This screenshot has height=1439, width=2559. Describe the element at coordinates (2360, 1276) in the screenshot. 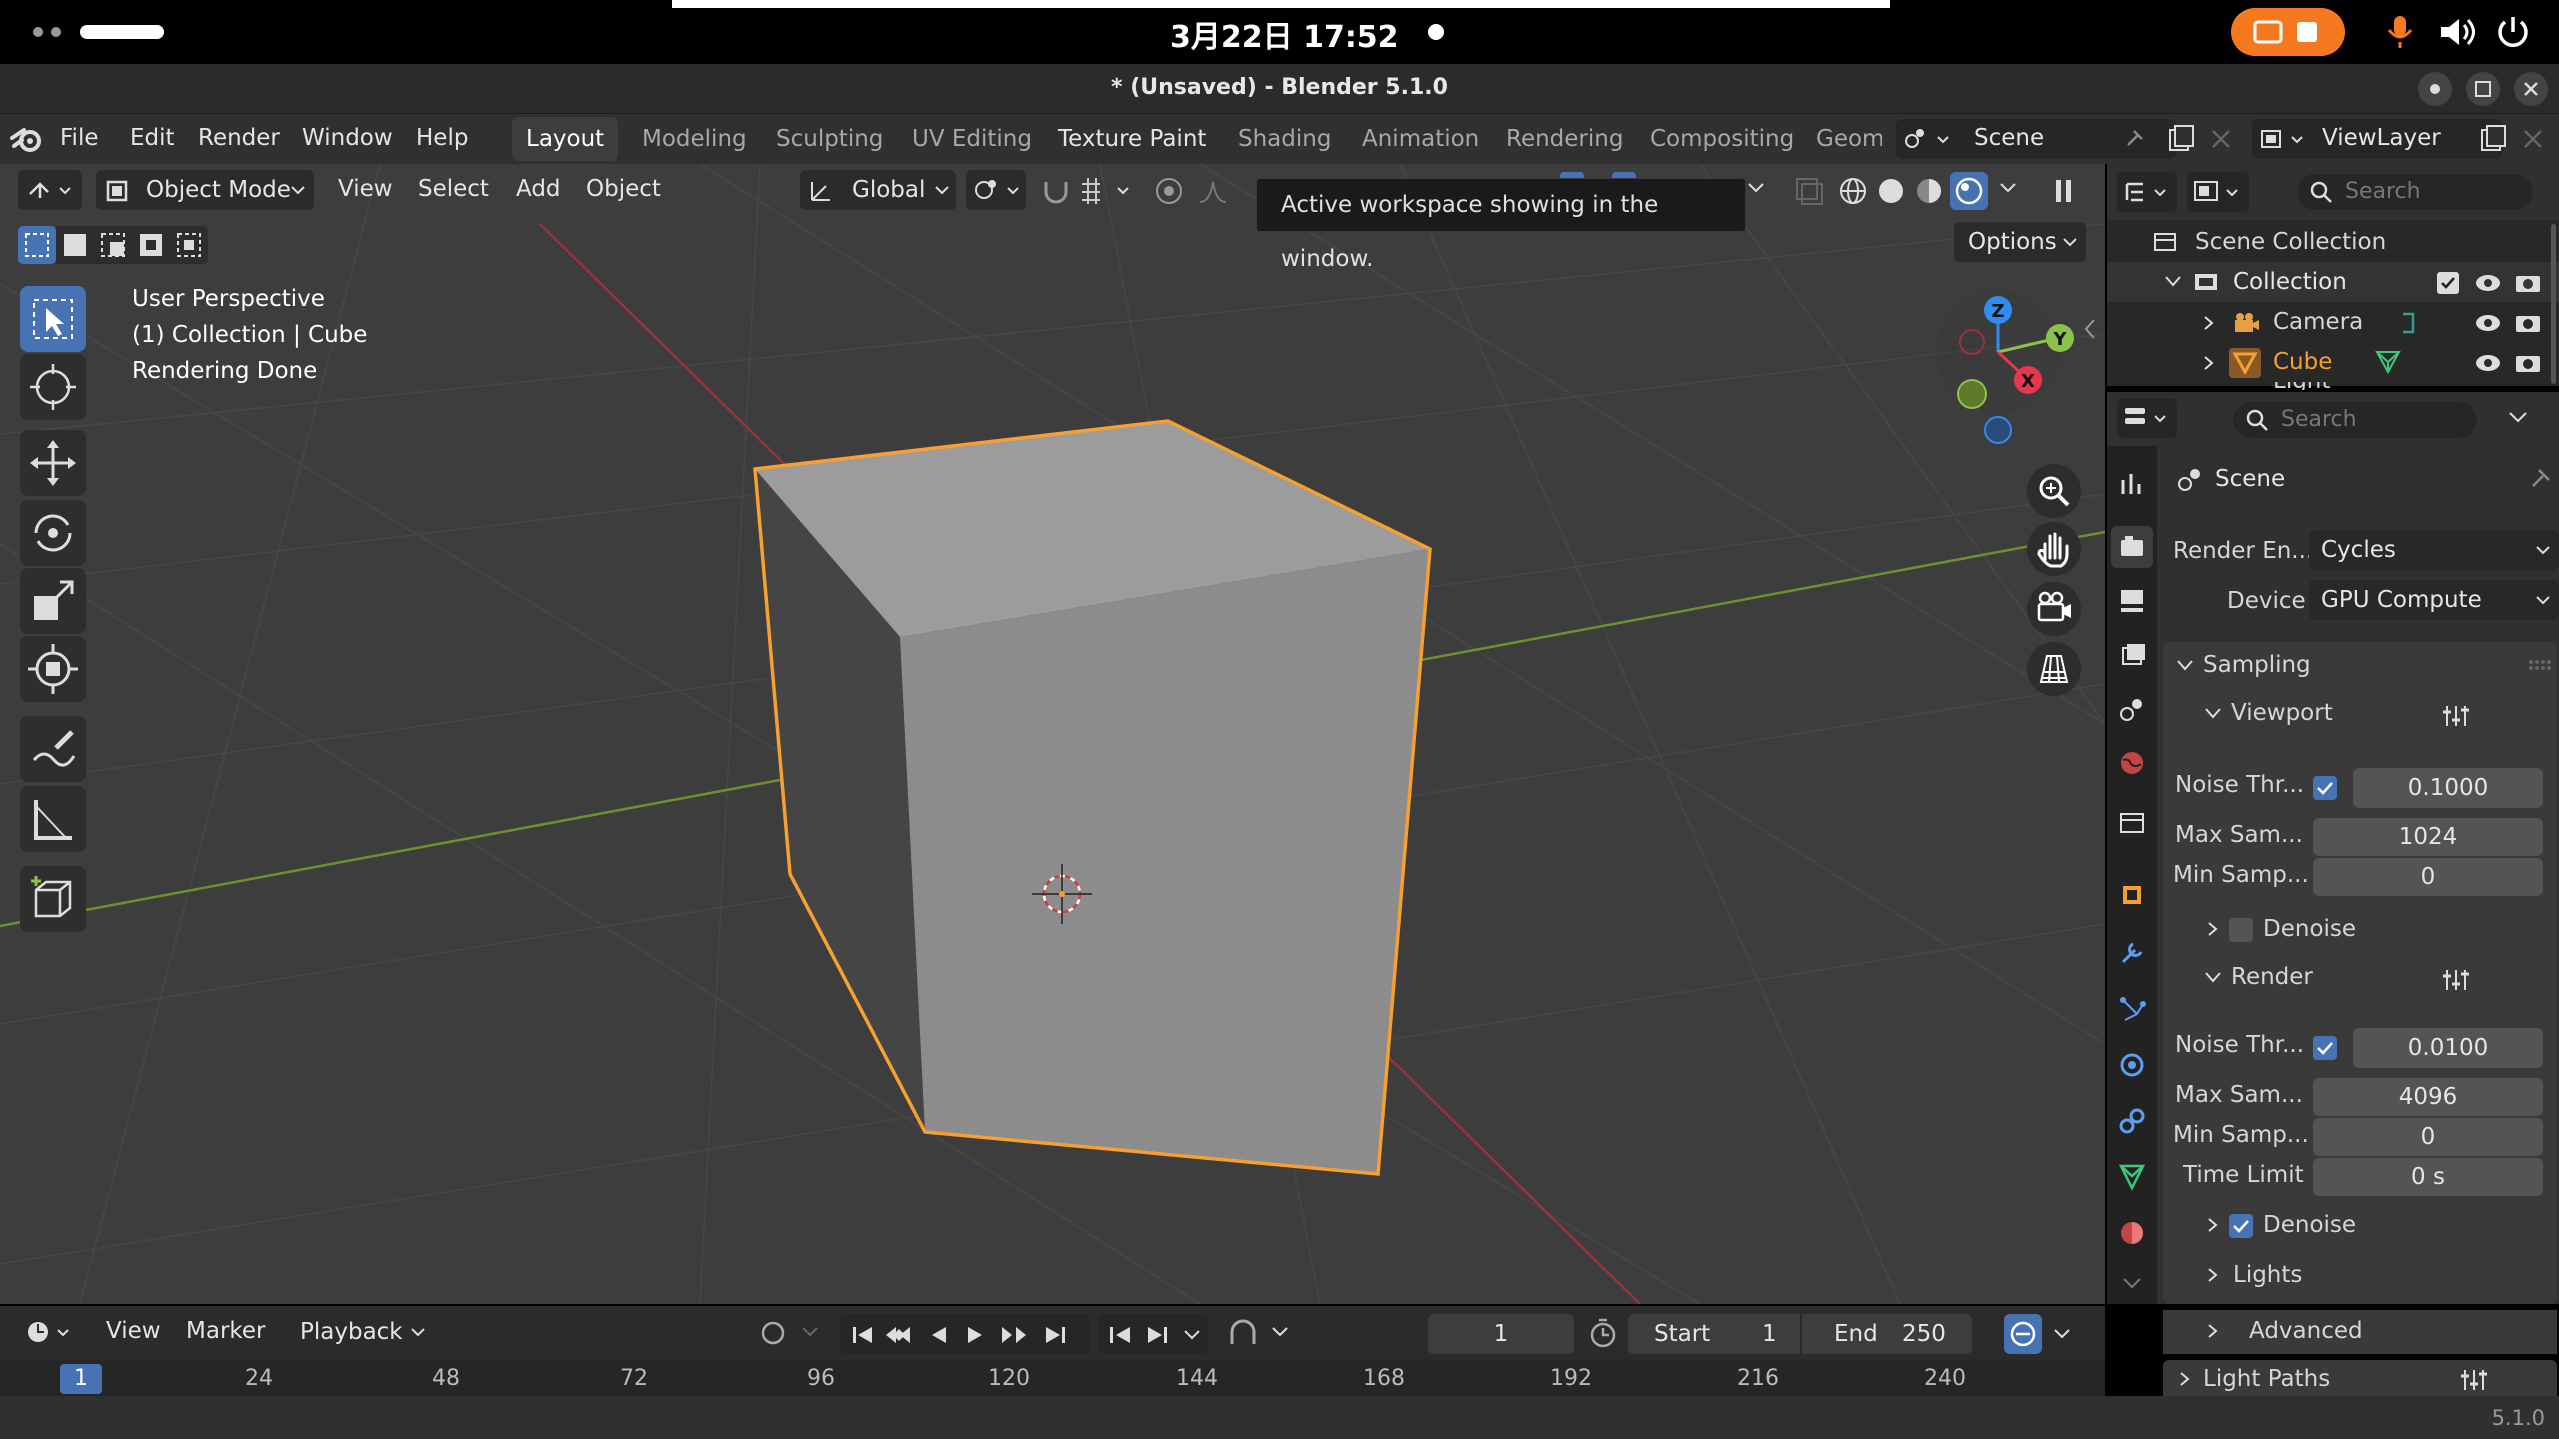

I see `lights-subpanel-header: Lights` at that location.